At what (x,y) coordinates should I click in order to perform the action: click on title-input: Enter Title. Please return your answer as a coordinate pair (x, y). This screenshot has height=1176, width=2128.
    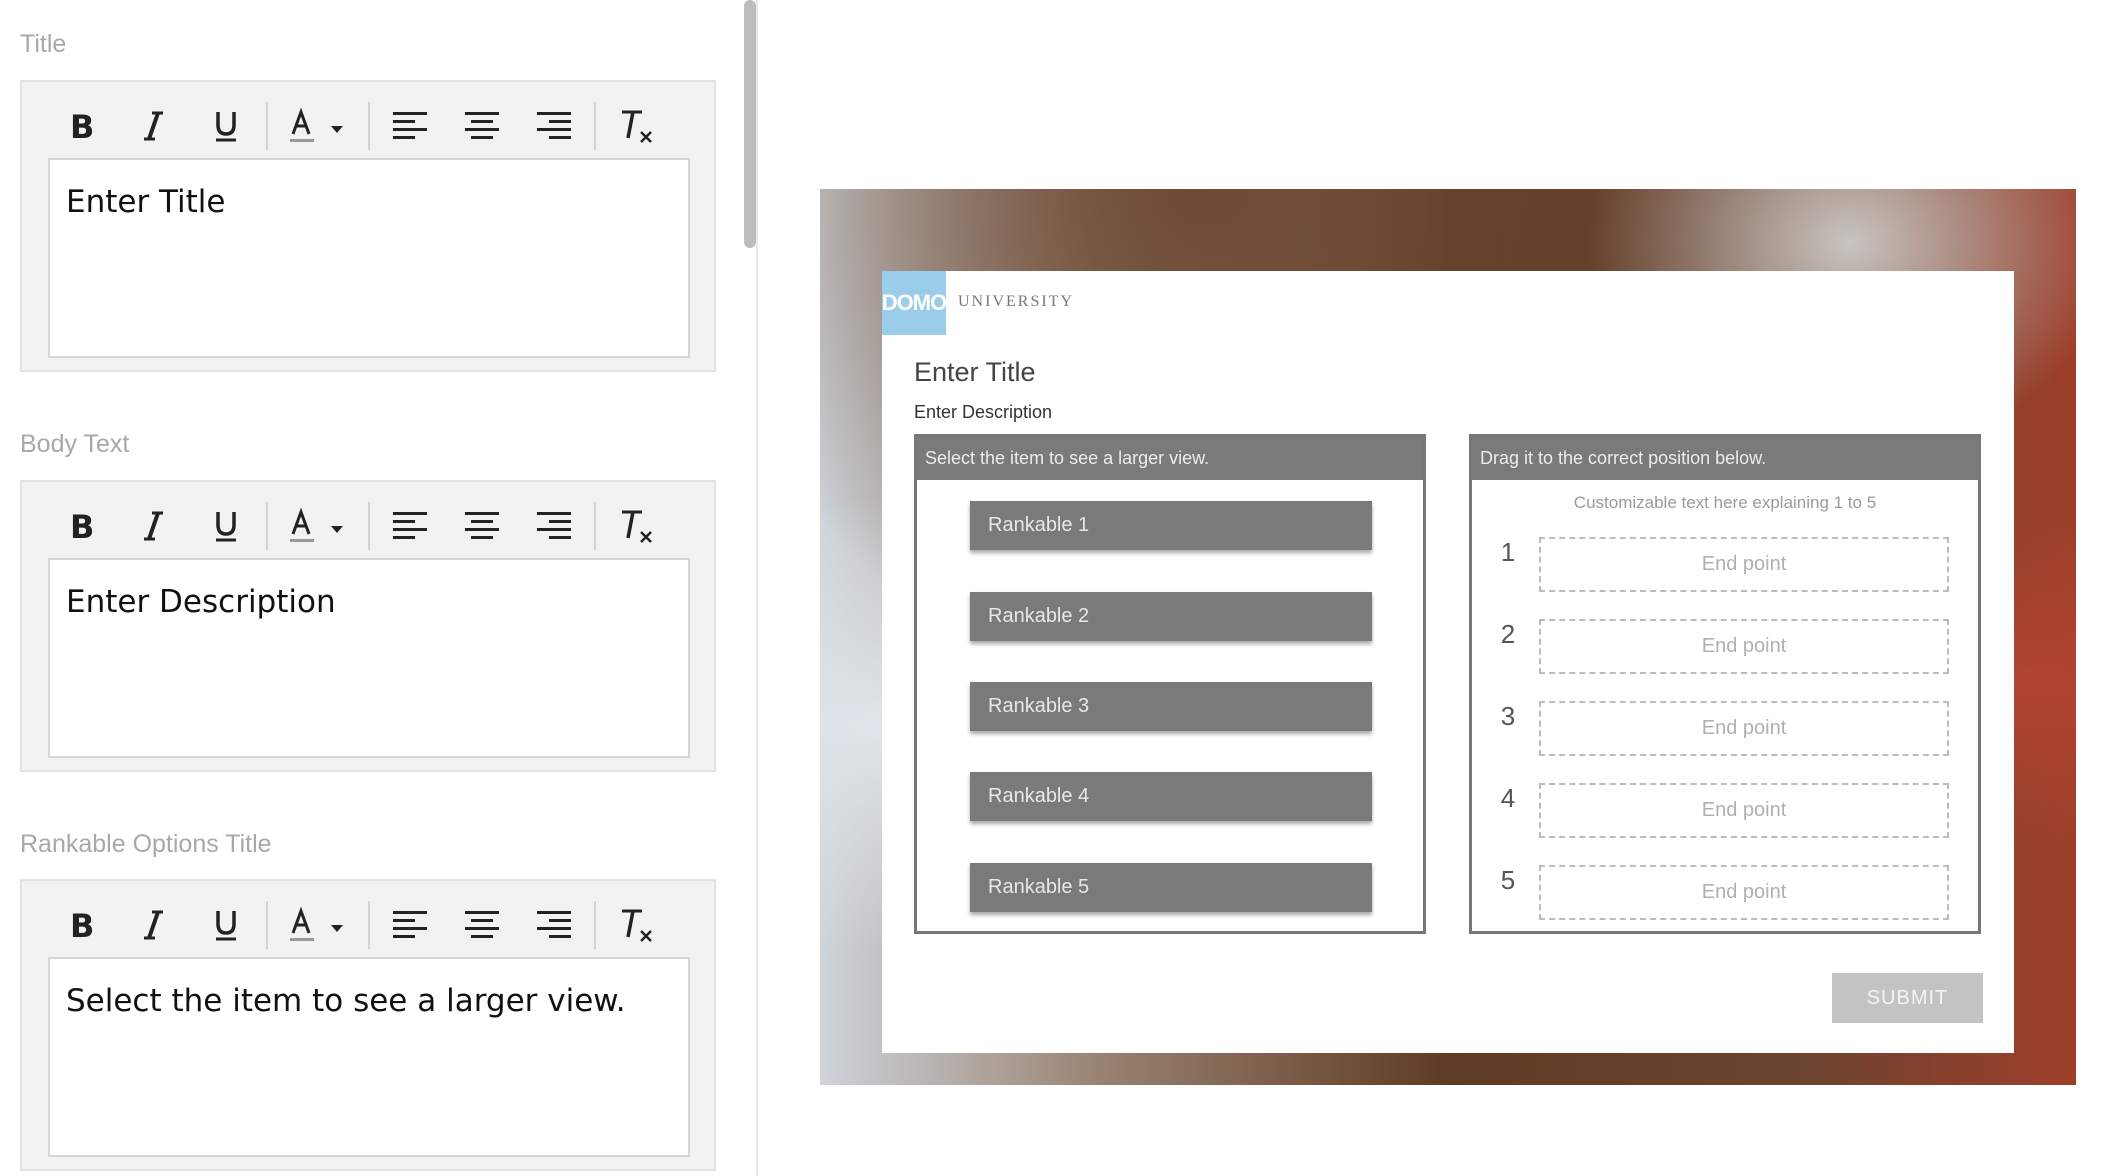
    Looking at the image, I should click on (369, 258).